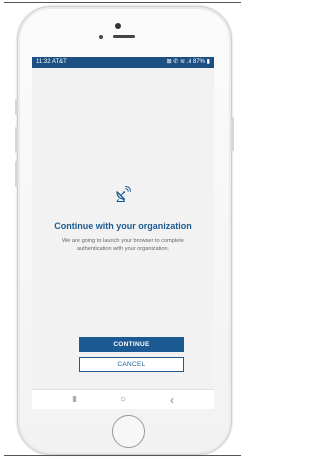 The width and height of the screenshot is (320, 459). I want to click on continue-button: CONTINUE, so click(131, 344).